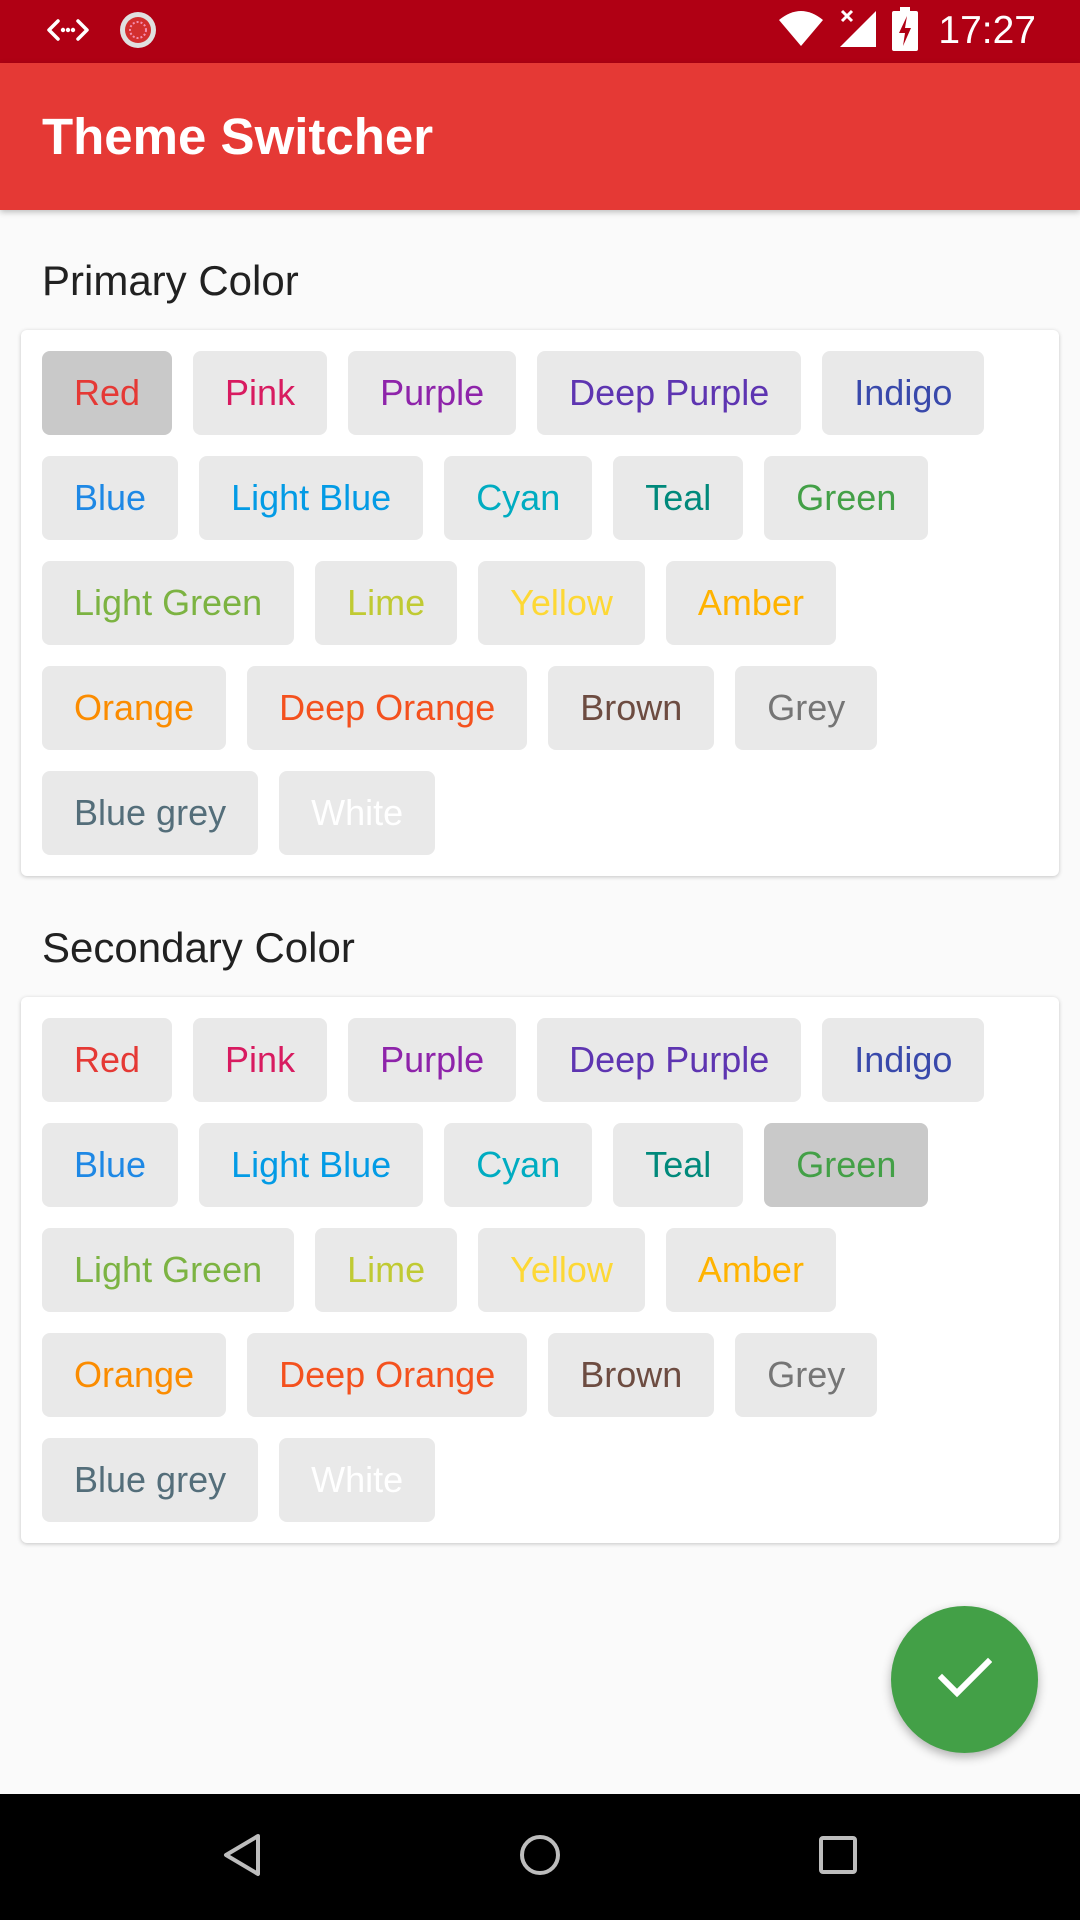 Image resolution: width=1080 pixels, height=1920 pixels. What do you see at coordinates (134, 708) in the screenshot?
I see `primary-chip-orange: Orange` at bounding box center [134, 708].